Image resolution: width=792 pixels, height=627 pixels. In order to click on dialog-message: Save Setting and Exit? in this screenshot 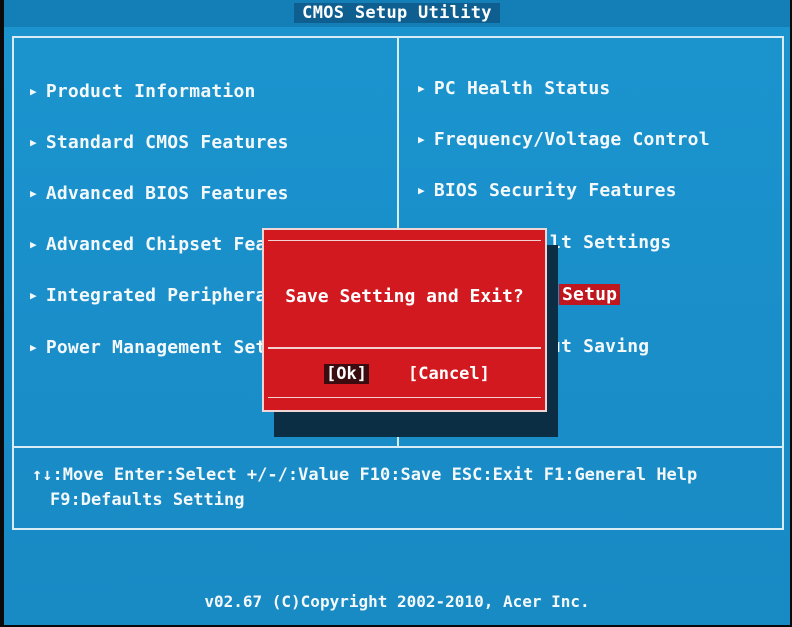, I will do `click(404, 296)`.